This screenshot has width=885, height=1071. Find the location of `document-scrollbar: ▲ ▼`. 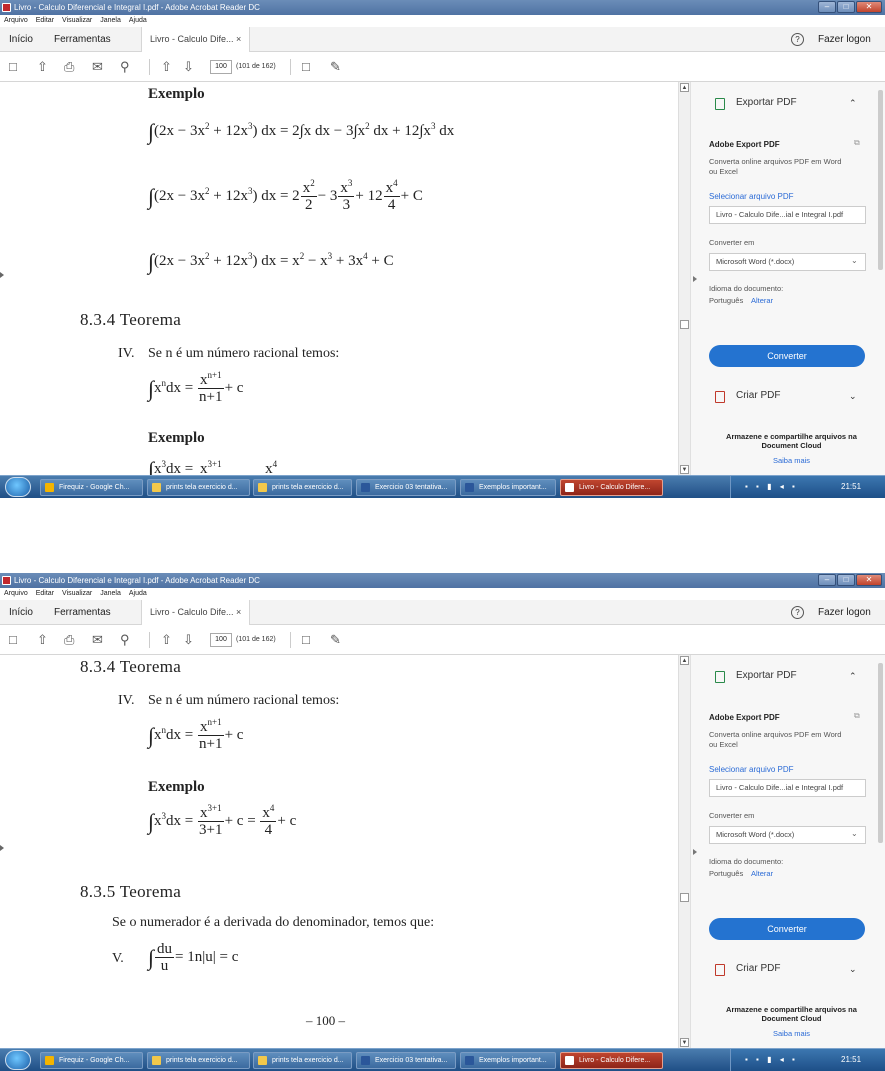

document-scrollbar: ▲ ▼ is located at coordinates (684, 278).